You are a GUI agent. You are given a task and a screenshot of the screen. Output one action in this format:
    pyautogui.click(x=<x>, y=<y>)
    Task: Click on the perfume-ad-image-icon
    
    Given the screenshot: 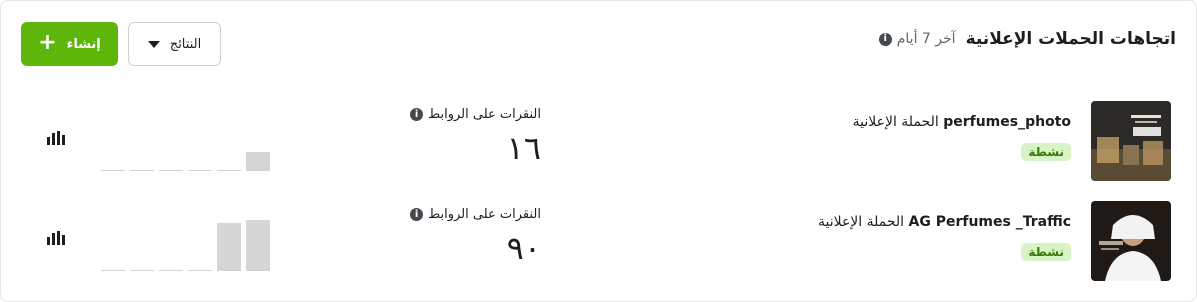 What is the action you would take?
    pyautogui.click(x=1131, y=141)
    